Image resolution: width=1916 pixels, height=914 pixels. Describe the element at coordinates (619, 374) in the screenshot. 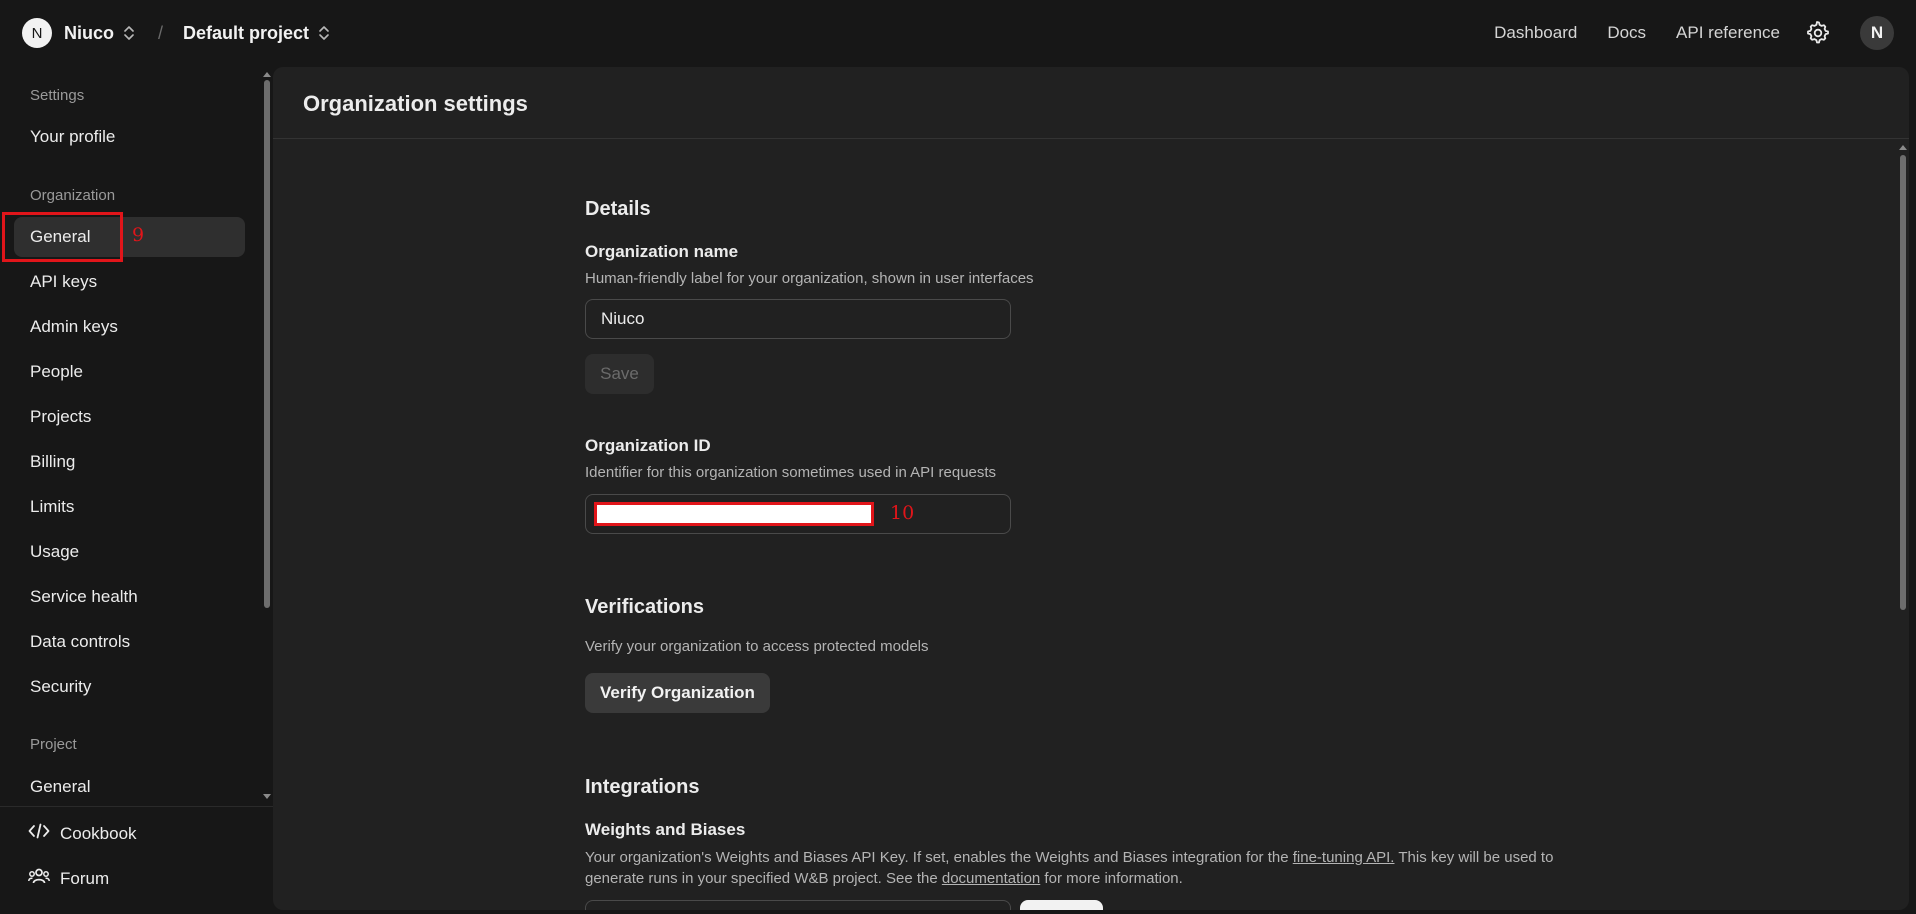

I see `save-button: Save` at that location.